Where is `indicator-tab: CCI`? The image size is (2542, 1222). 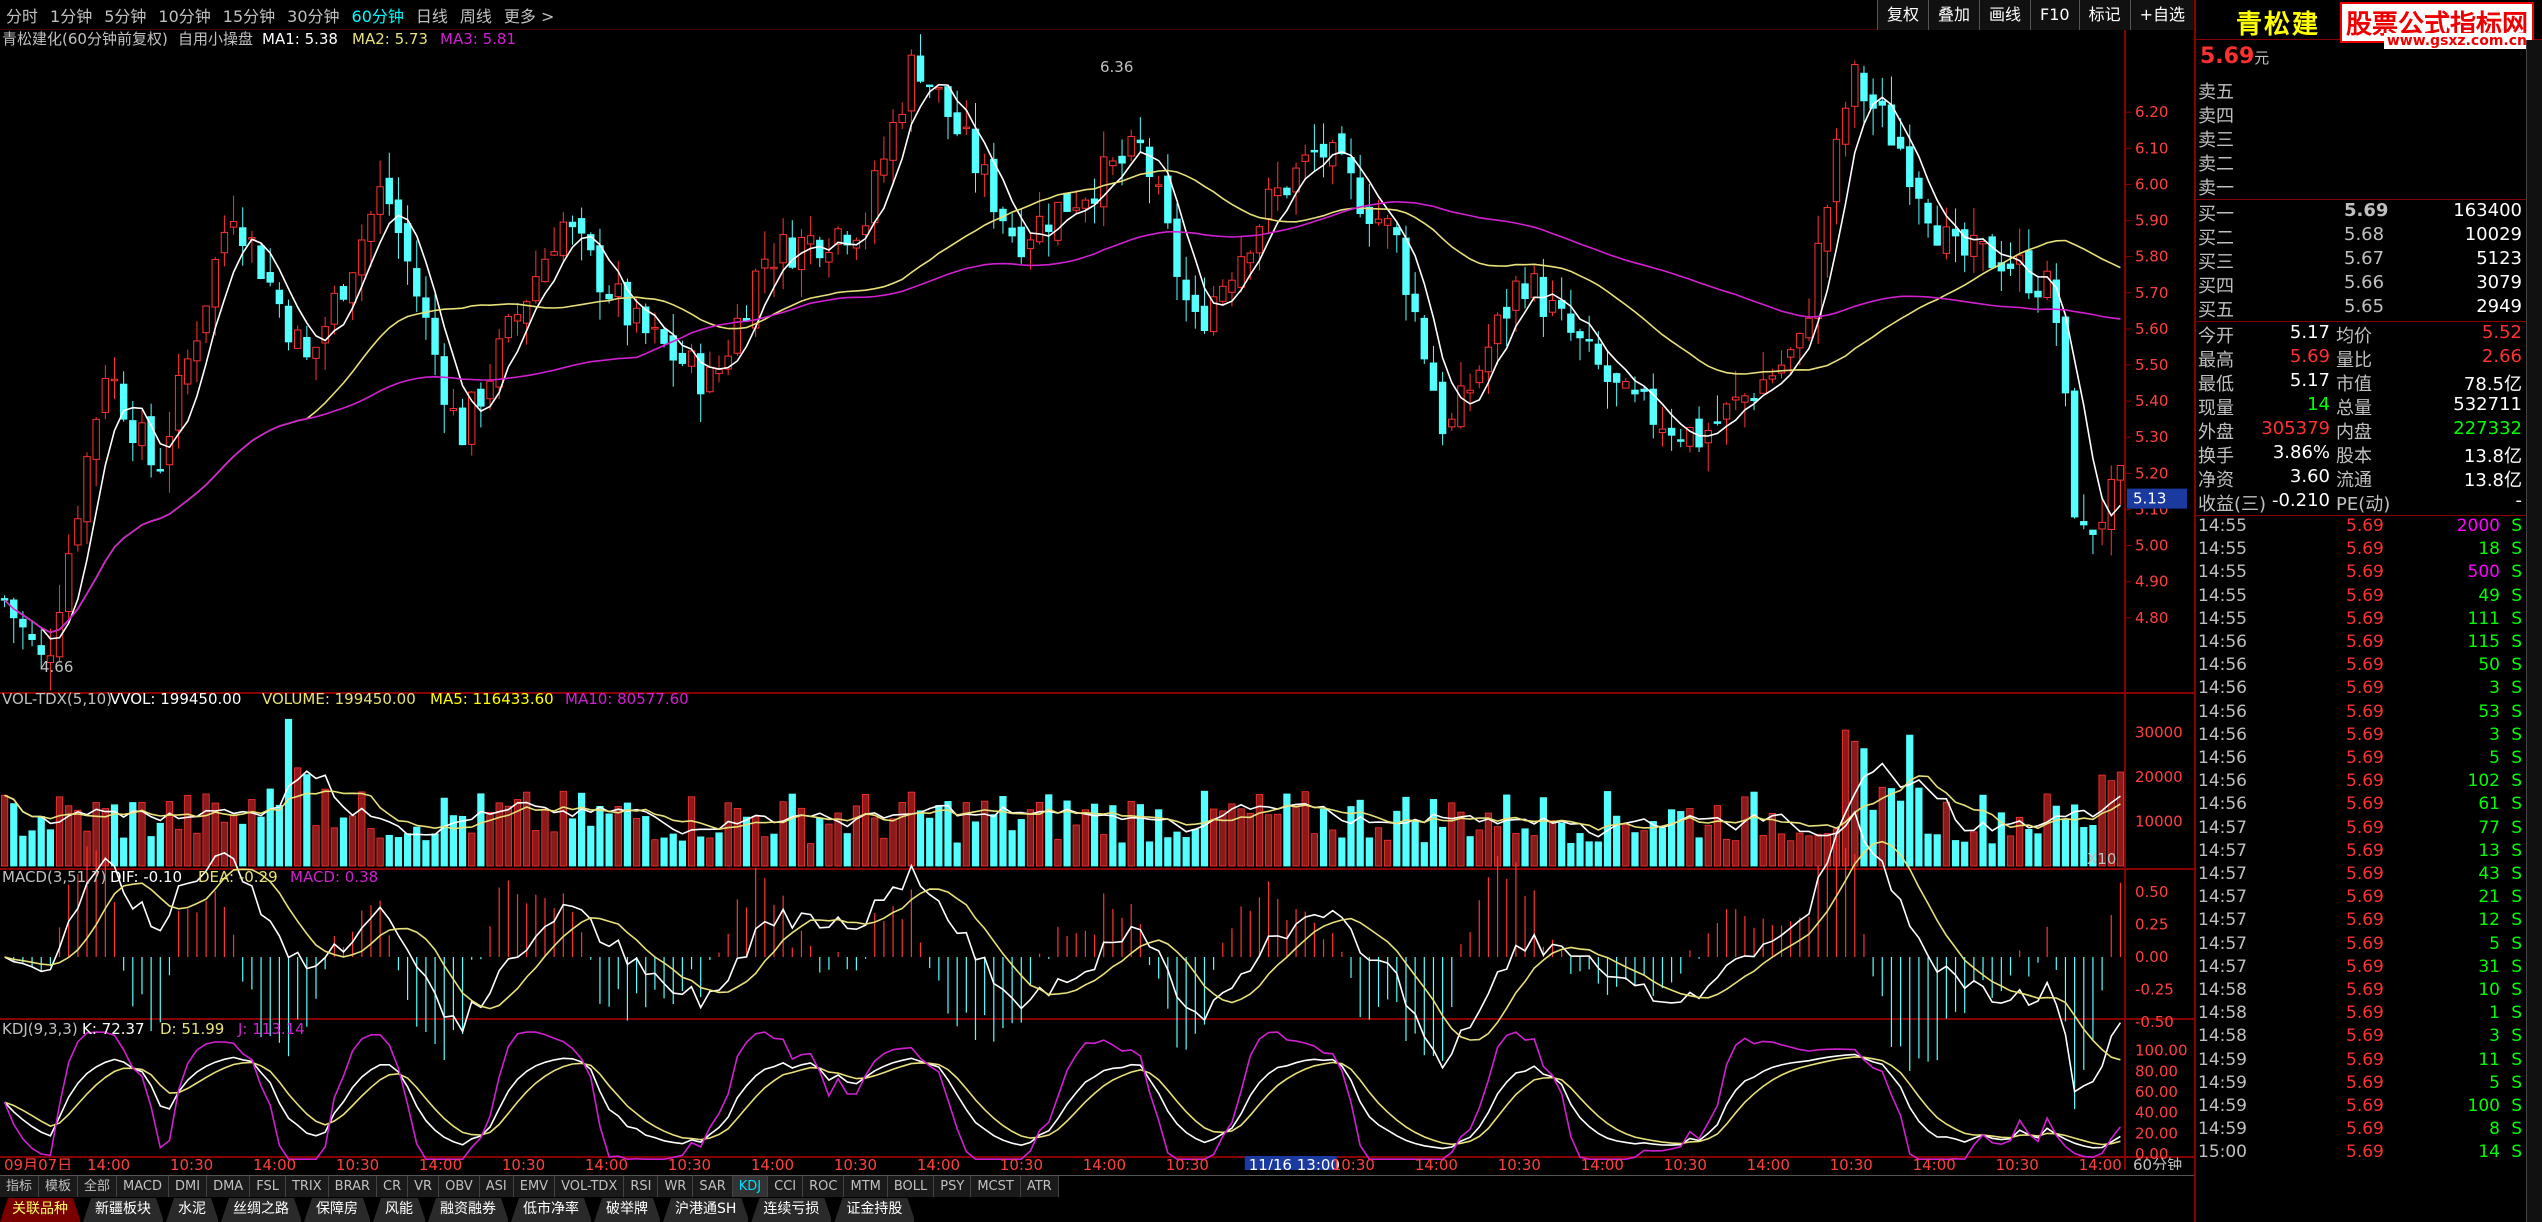 indicator-tab: CCI is located at coordinates (786, 1186).